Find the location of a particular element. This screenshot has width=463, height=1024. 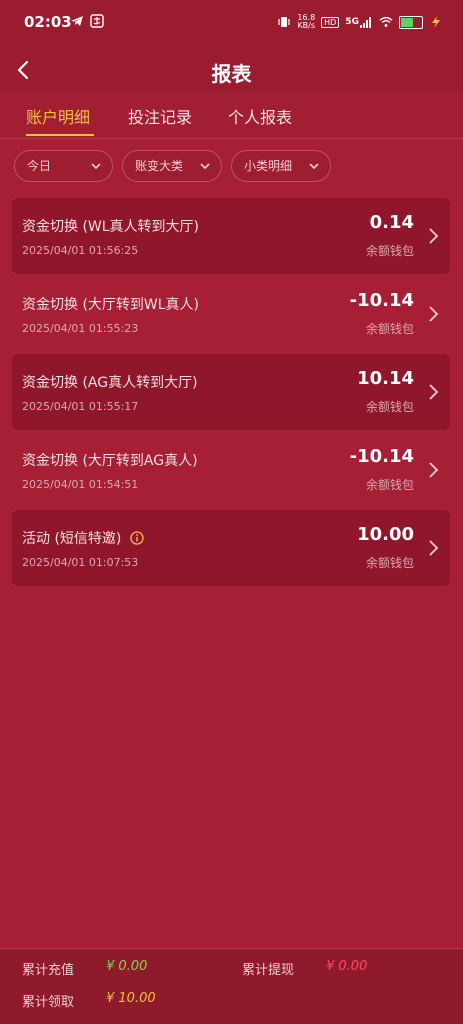

alipay-icon is located at coordinates (97, 21).